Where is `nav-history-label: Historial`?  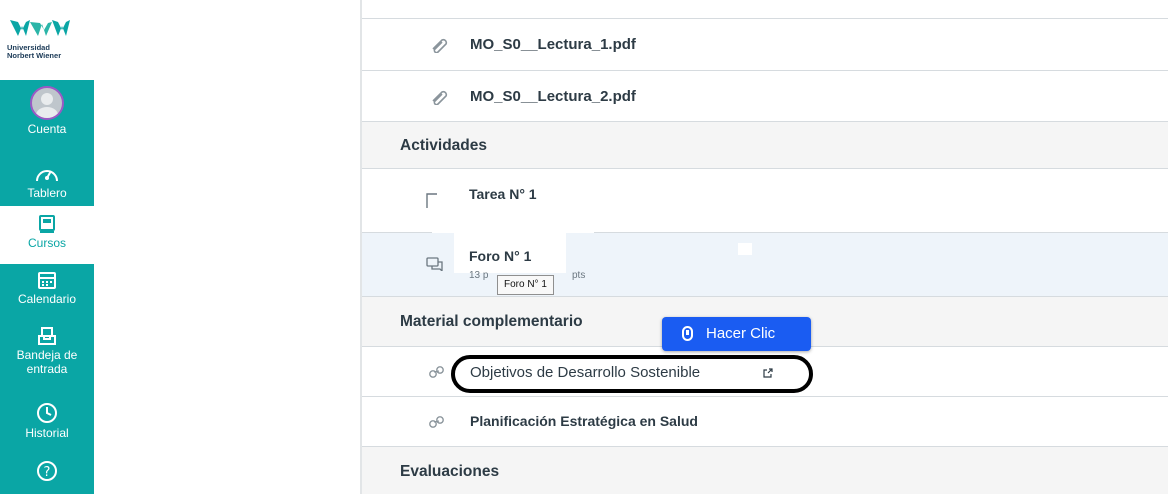
nav-history-label: Historial is located at coordinates (47, 433).